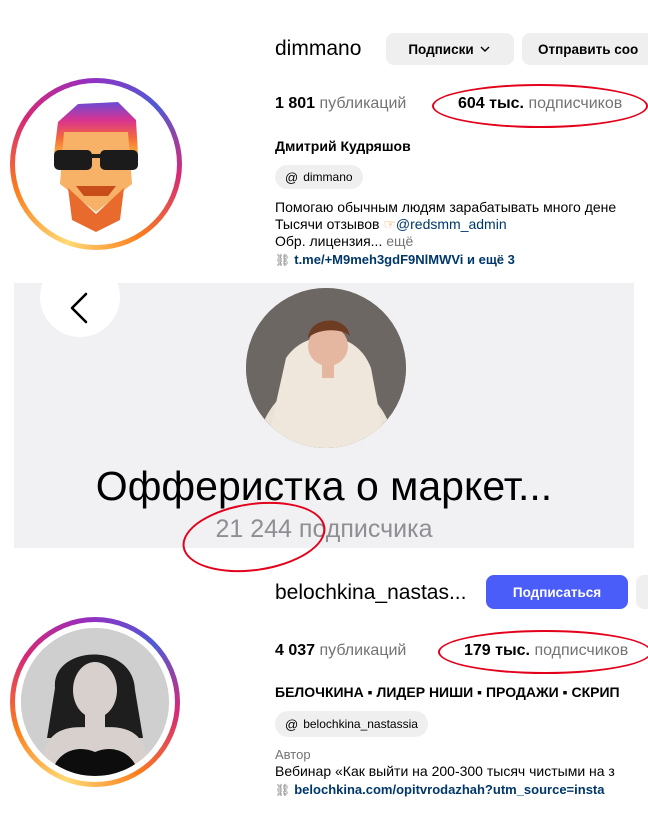 This screenshot has height=832, width=648. I want to click on link-icon: ⛓, so click(283, 260).